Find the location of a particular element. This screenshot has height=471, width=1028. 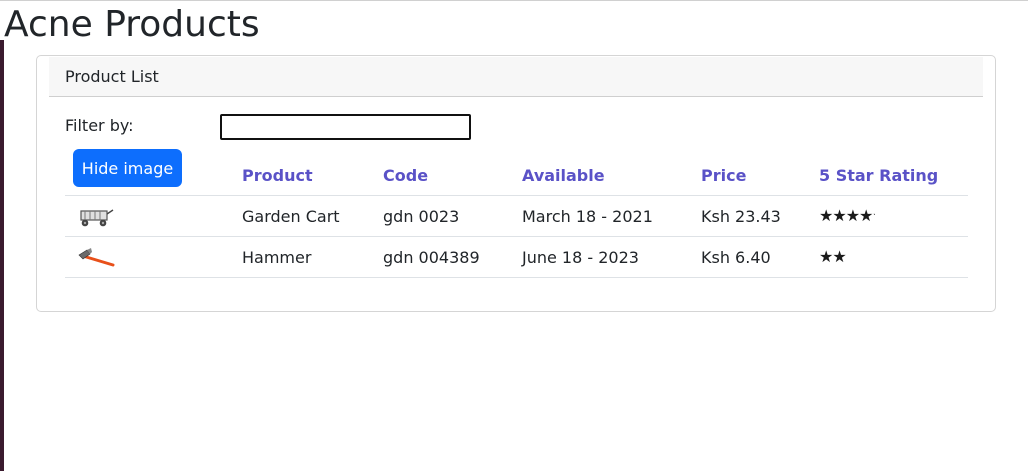

product-price: Ksh 6.40 is located at coordinates (736, 257).